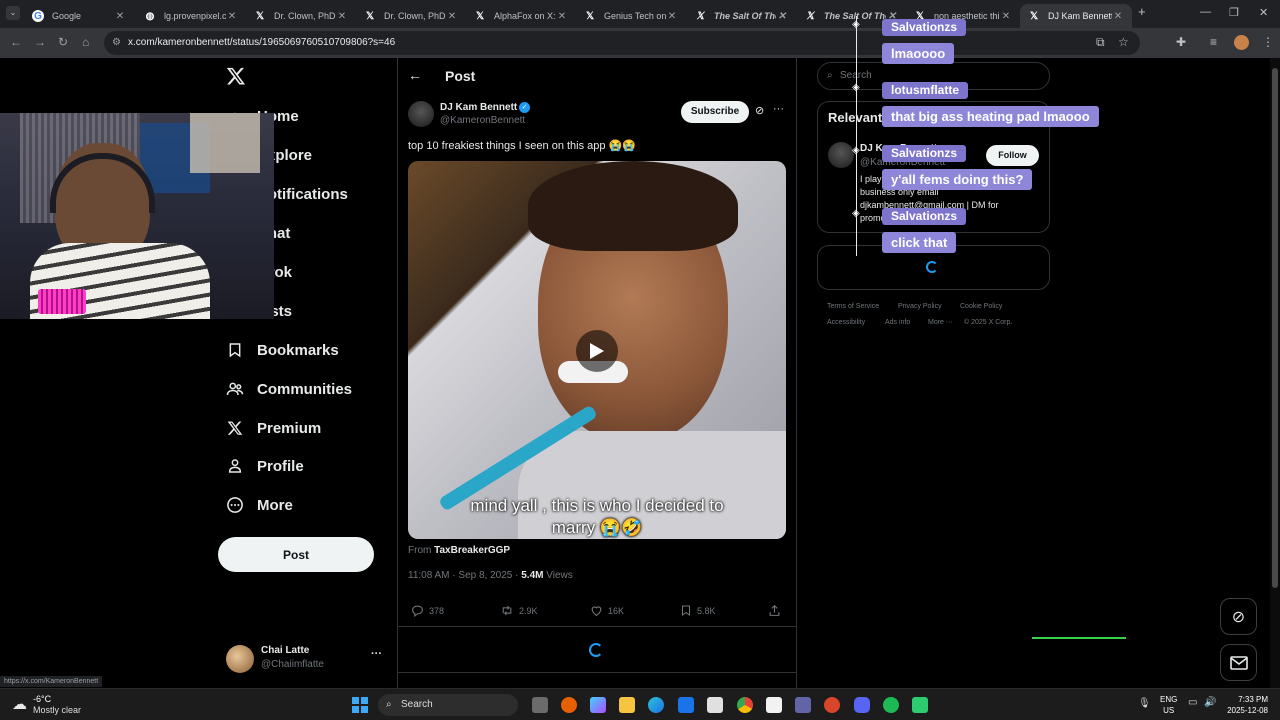  I want to click on subscribe-button: Subscribe, so click(715, 112).